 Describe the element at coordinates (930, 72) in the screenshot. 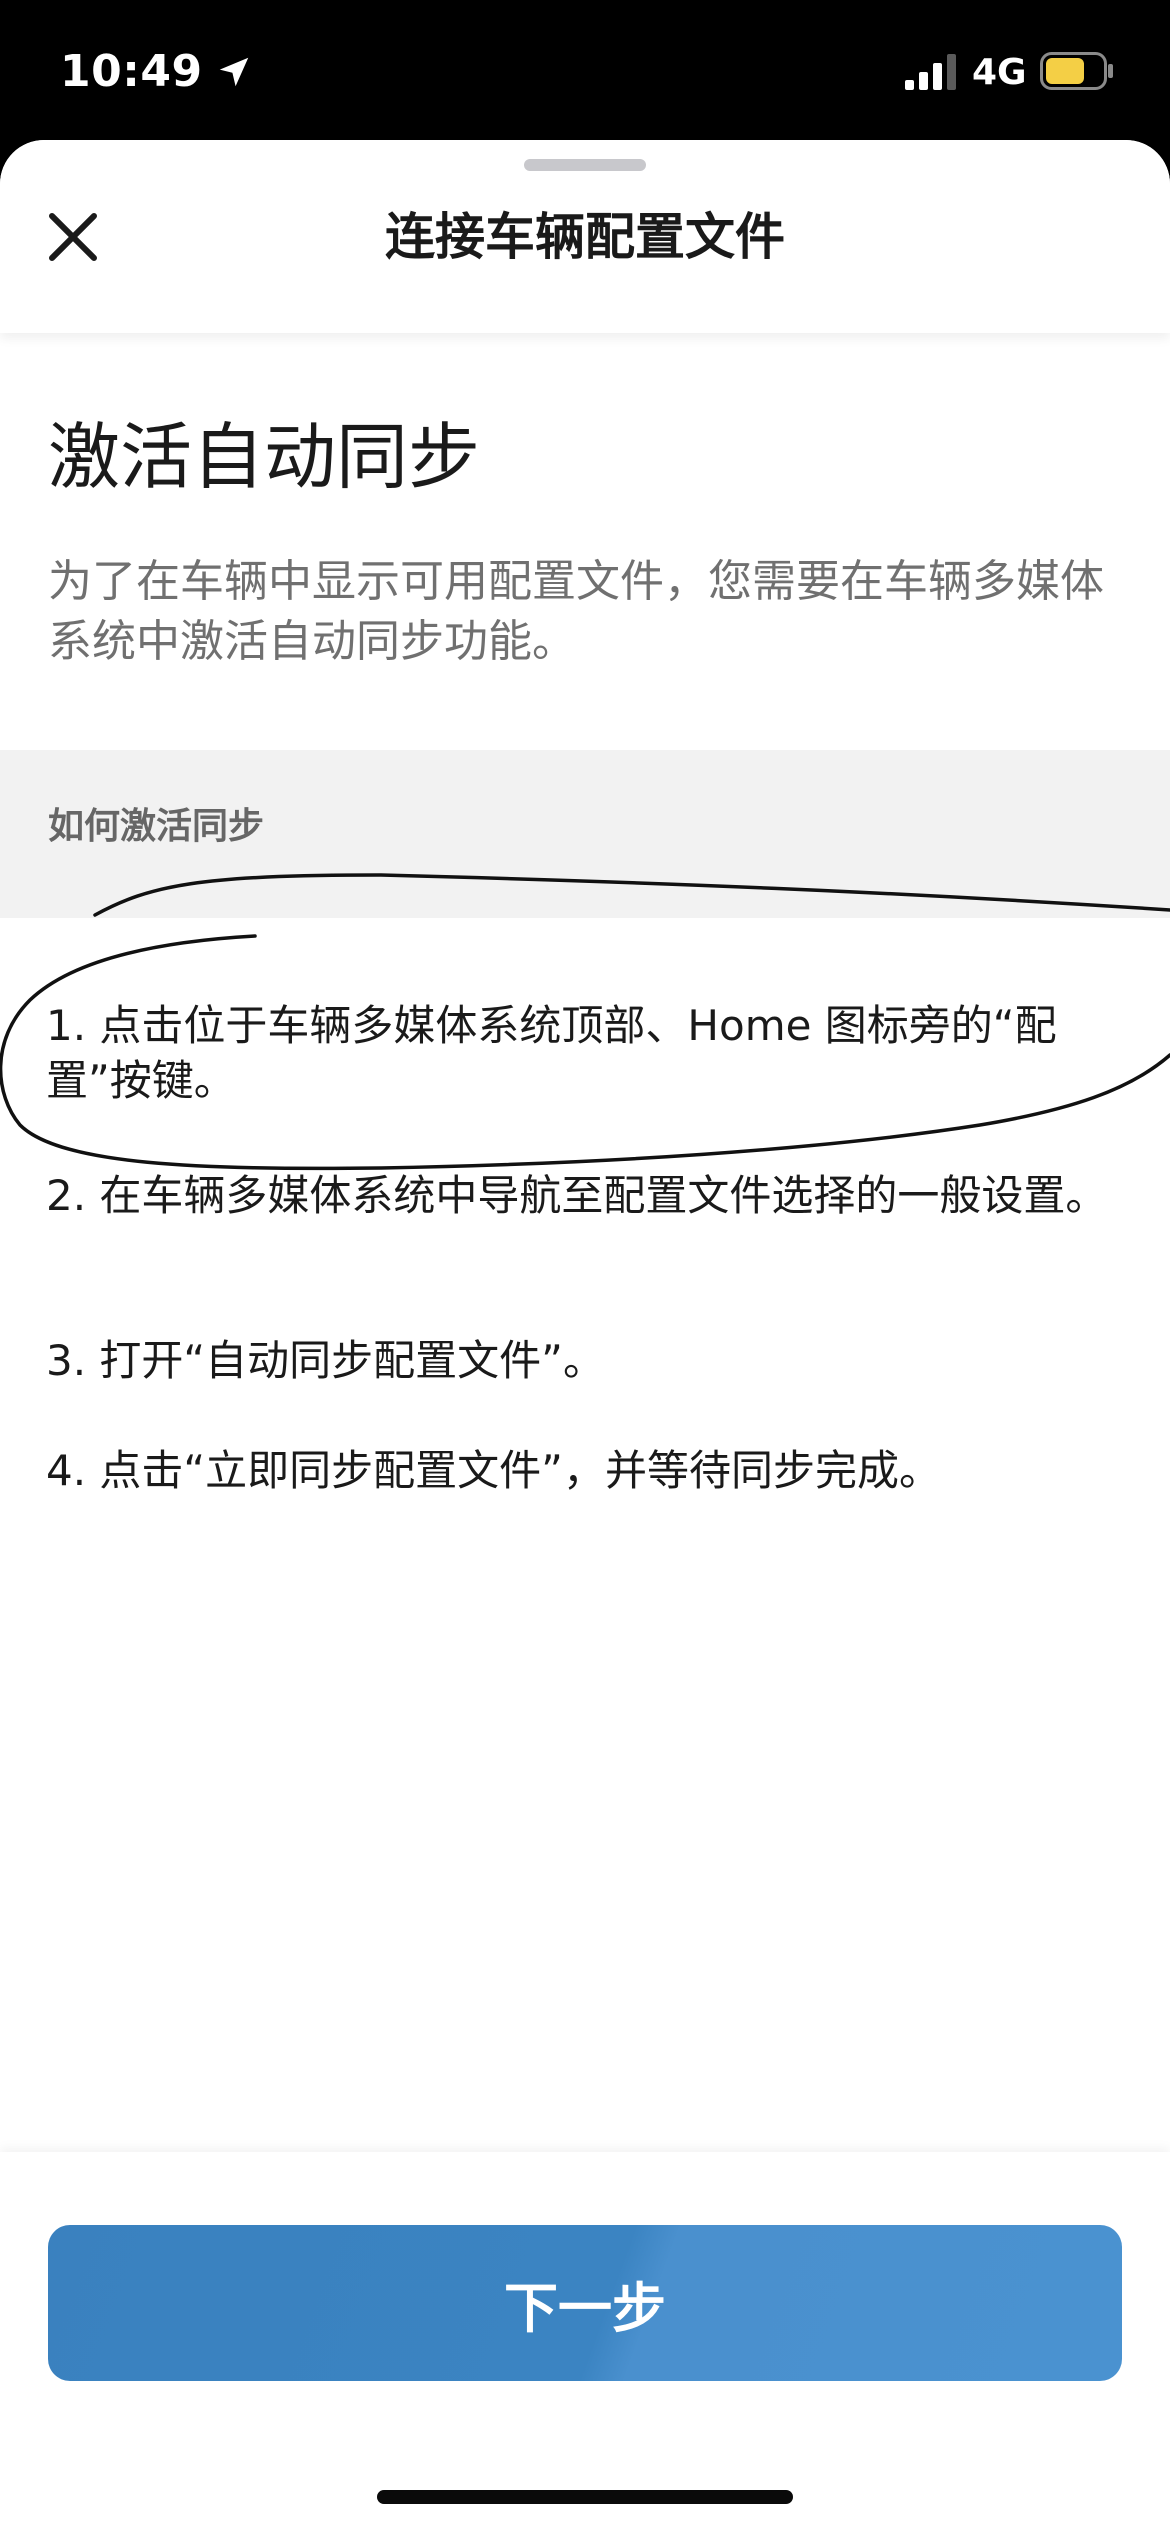

I see `signal-bars-icon` at that location.